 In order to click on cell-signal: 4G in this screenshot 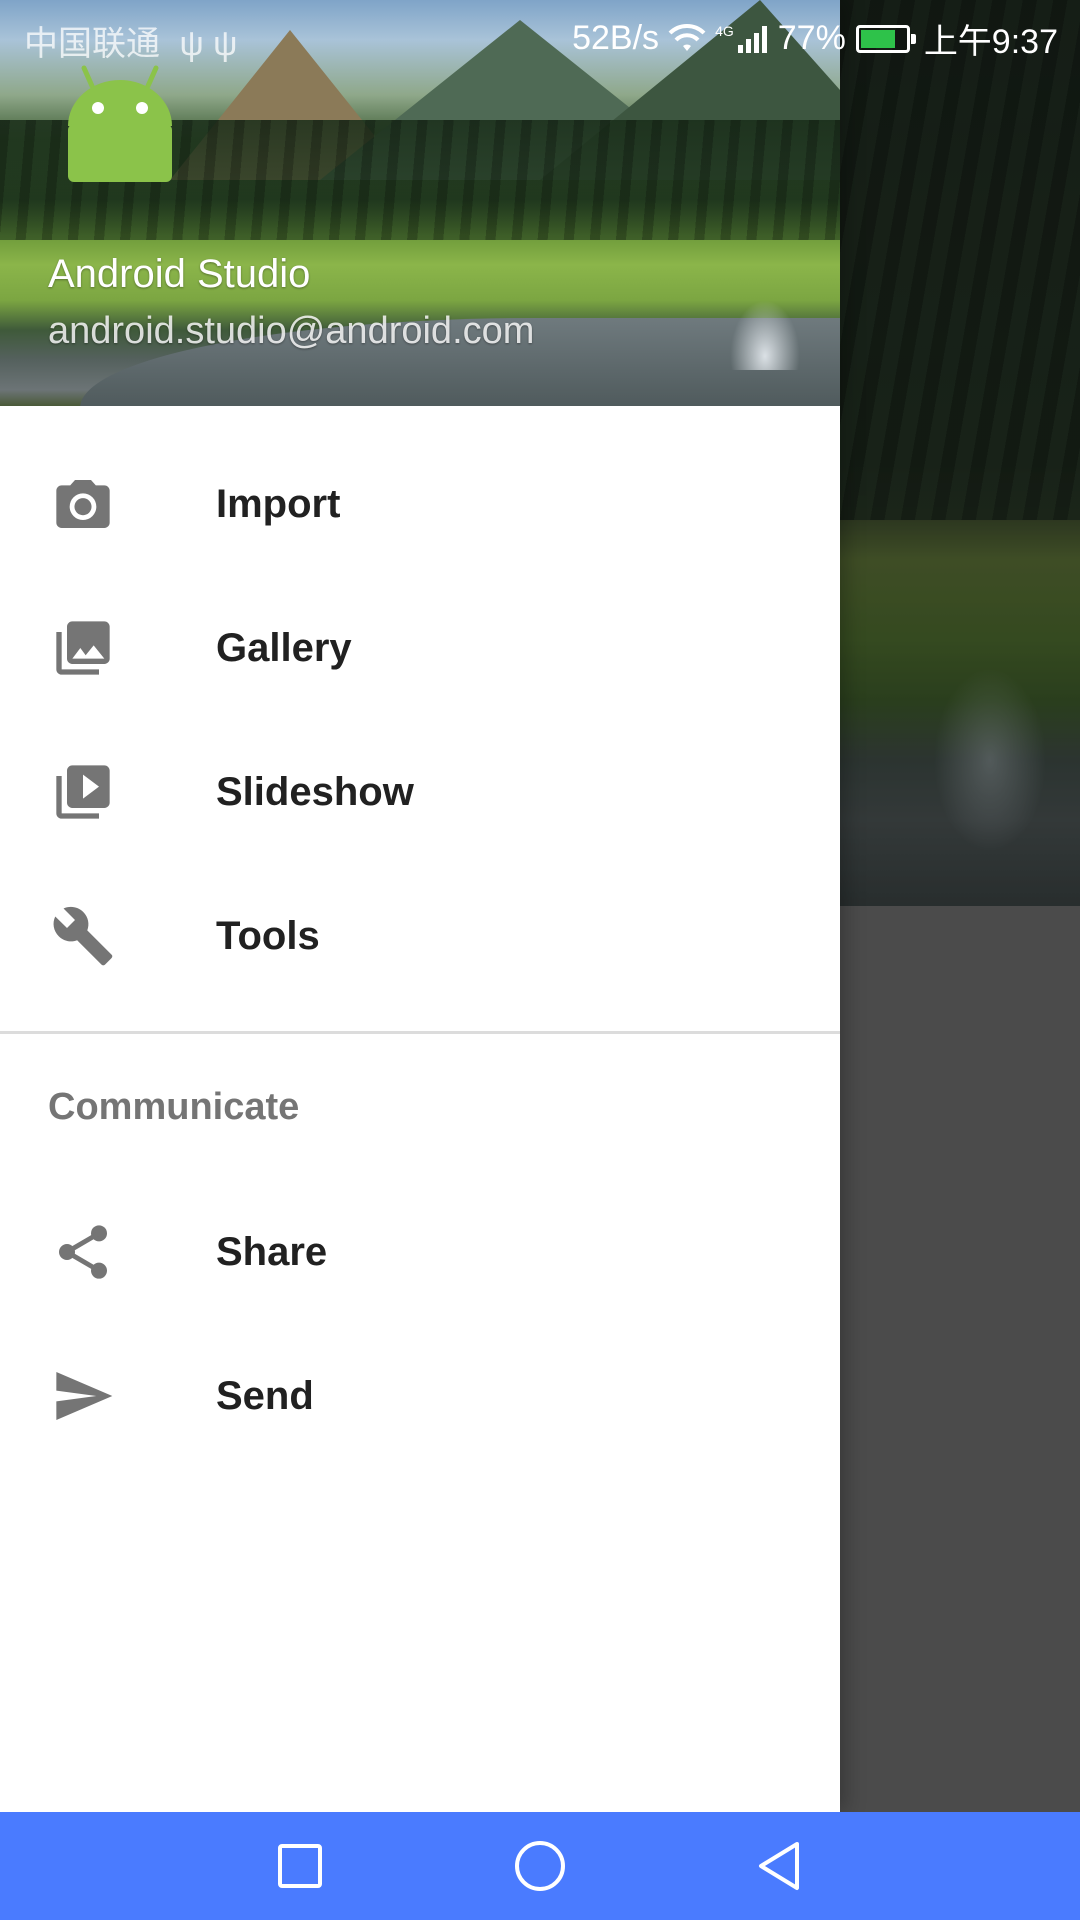, I will do `click(742, 39)`.